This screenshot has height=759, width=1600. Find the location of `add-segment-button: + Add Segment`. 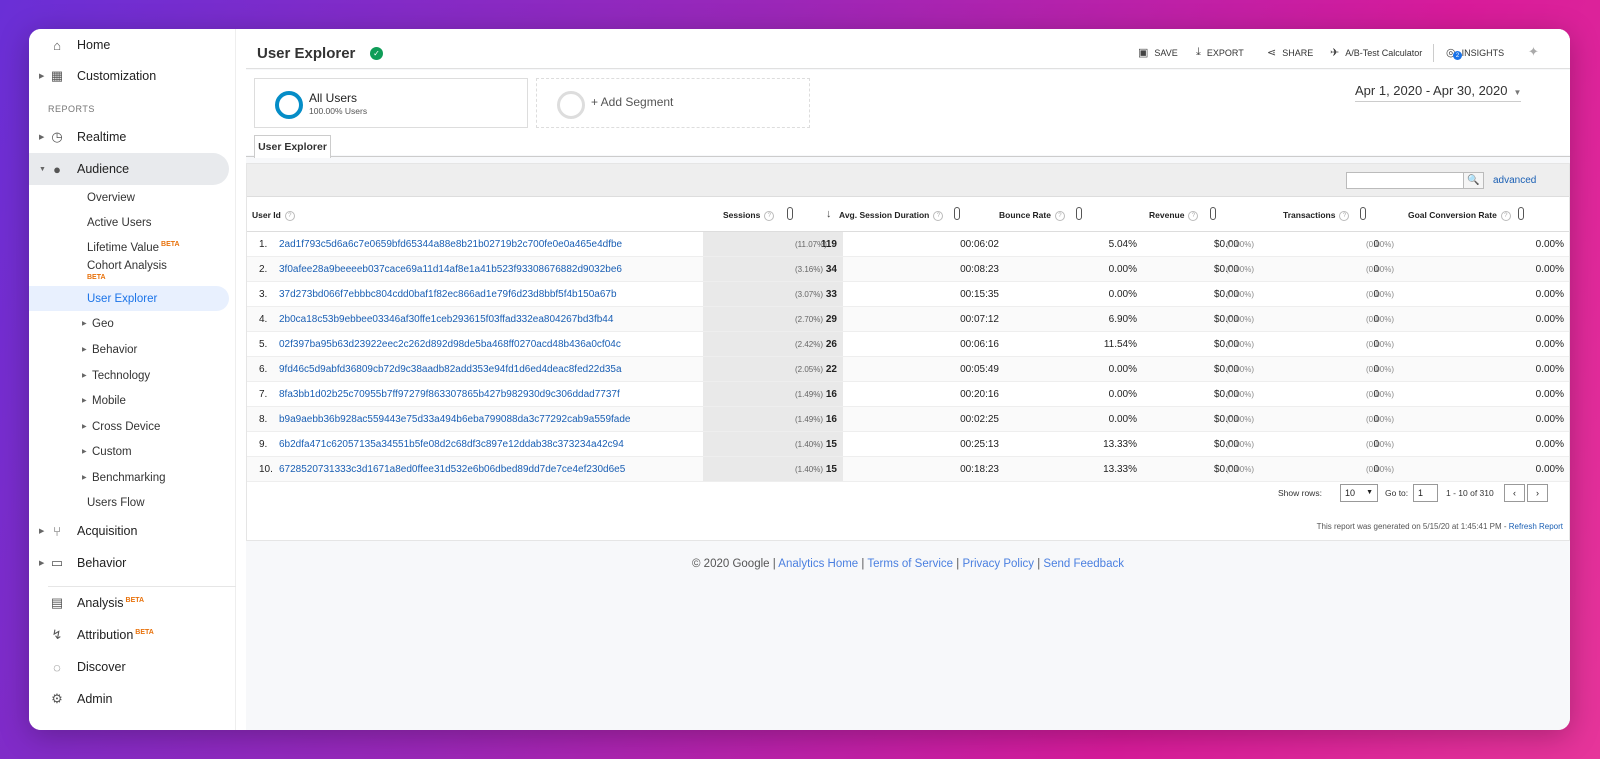

add-segment-button: + Add Segment is located at coordinates (673, 103).